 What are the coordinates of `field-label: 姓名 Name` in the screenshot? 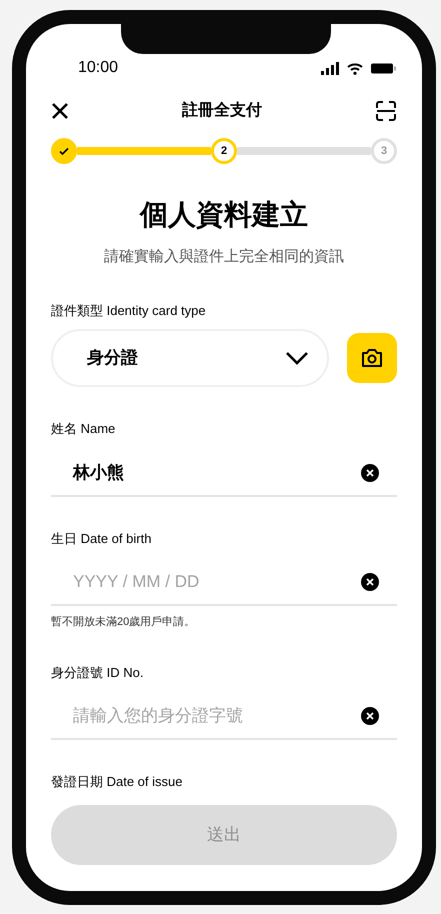 It's located at (83, 429).